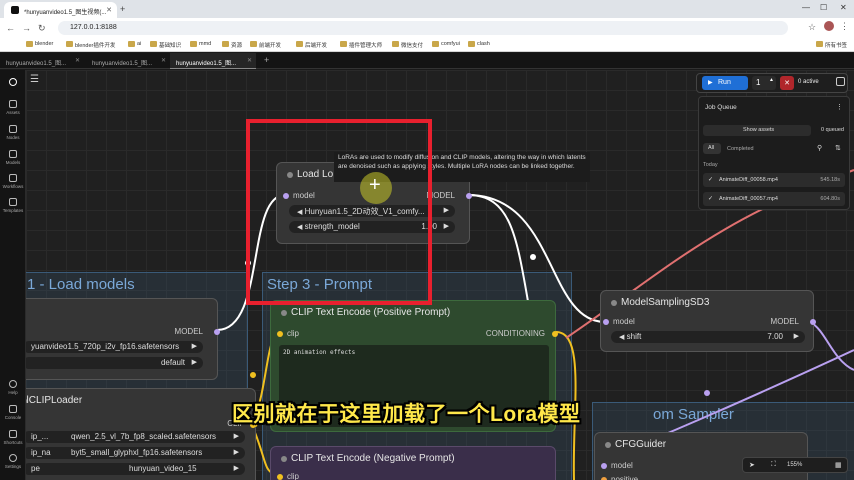 The image size is (854, 480). What do you see at coordinates (806, 7) in the screenshot?
I see `minimize-icon: —` at bounding box center [806, 7].